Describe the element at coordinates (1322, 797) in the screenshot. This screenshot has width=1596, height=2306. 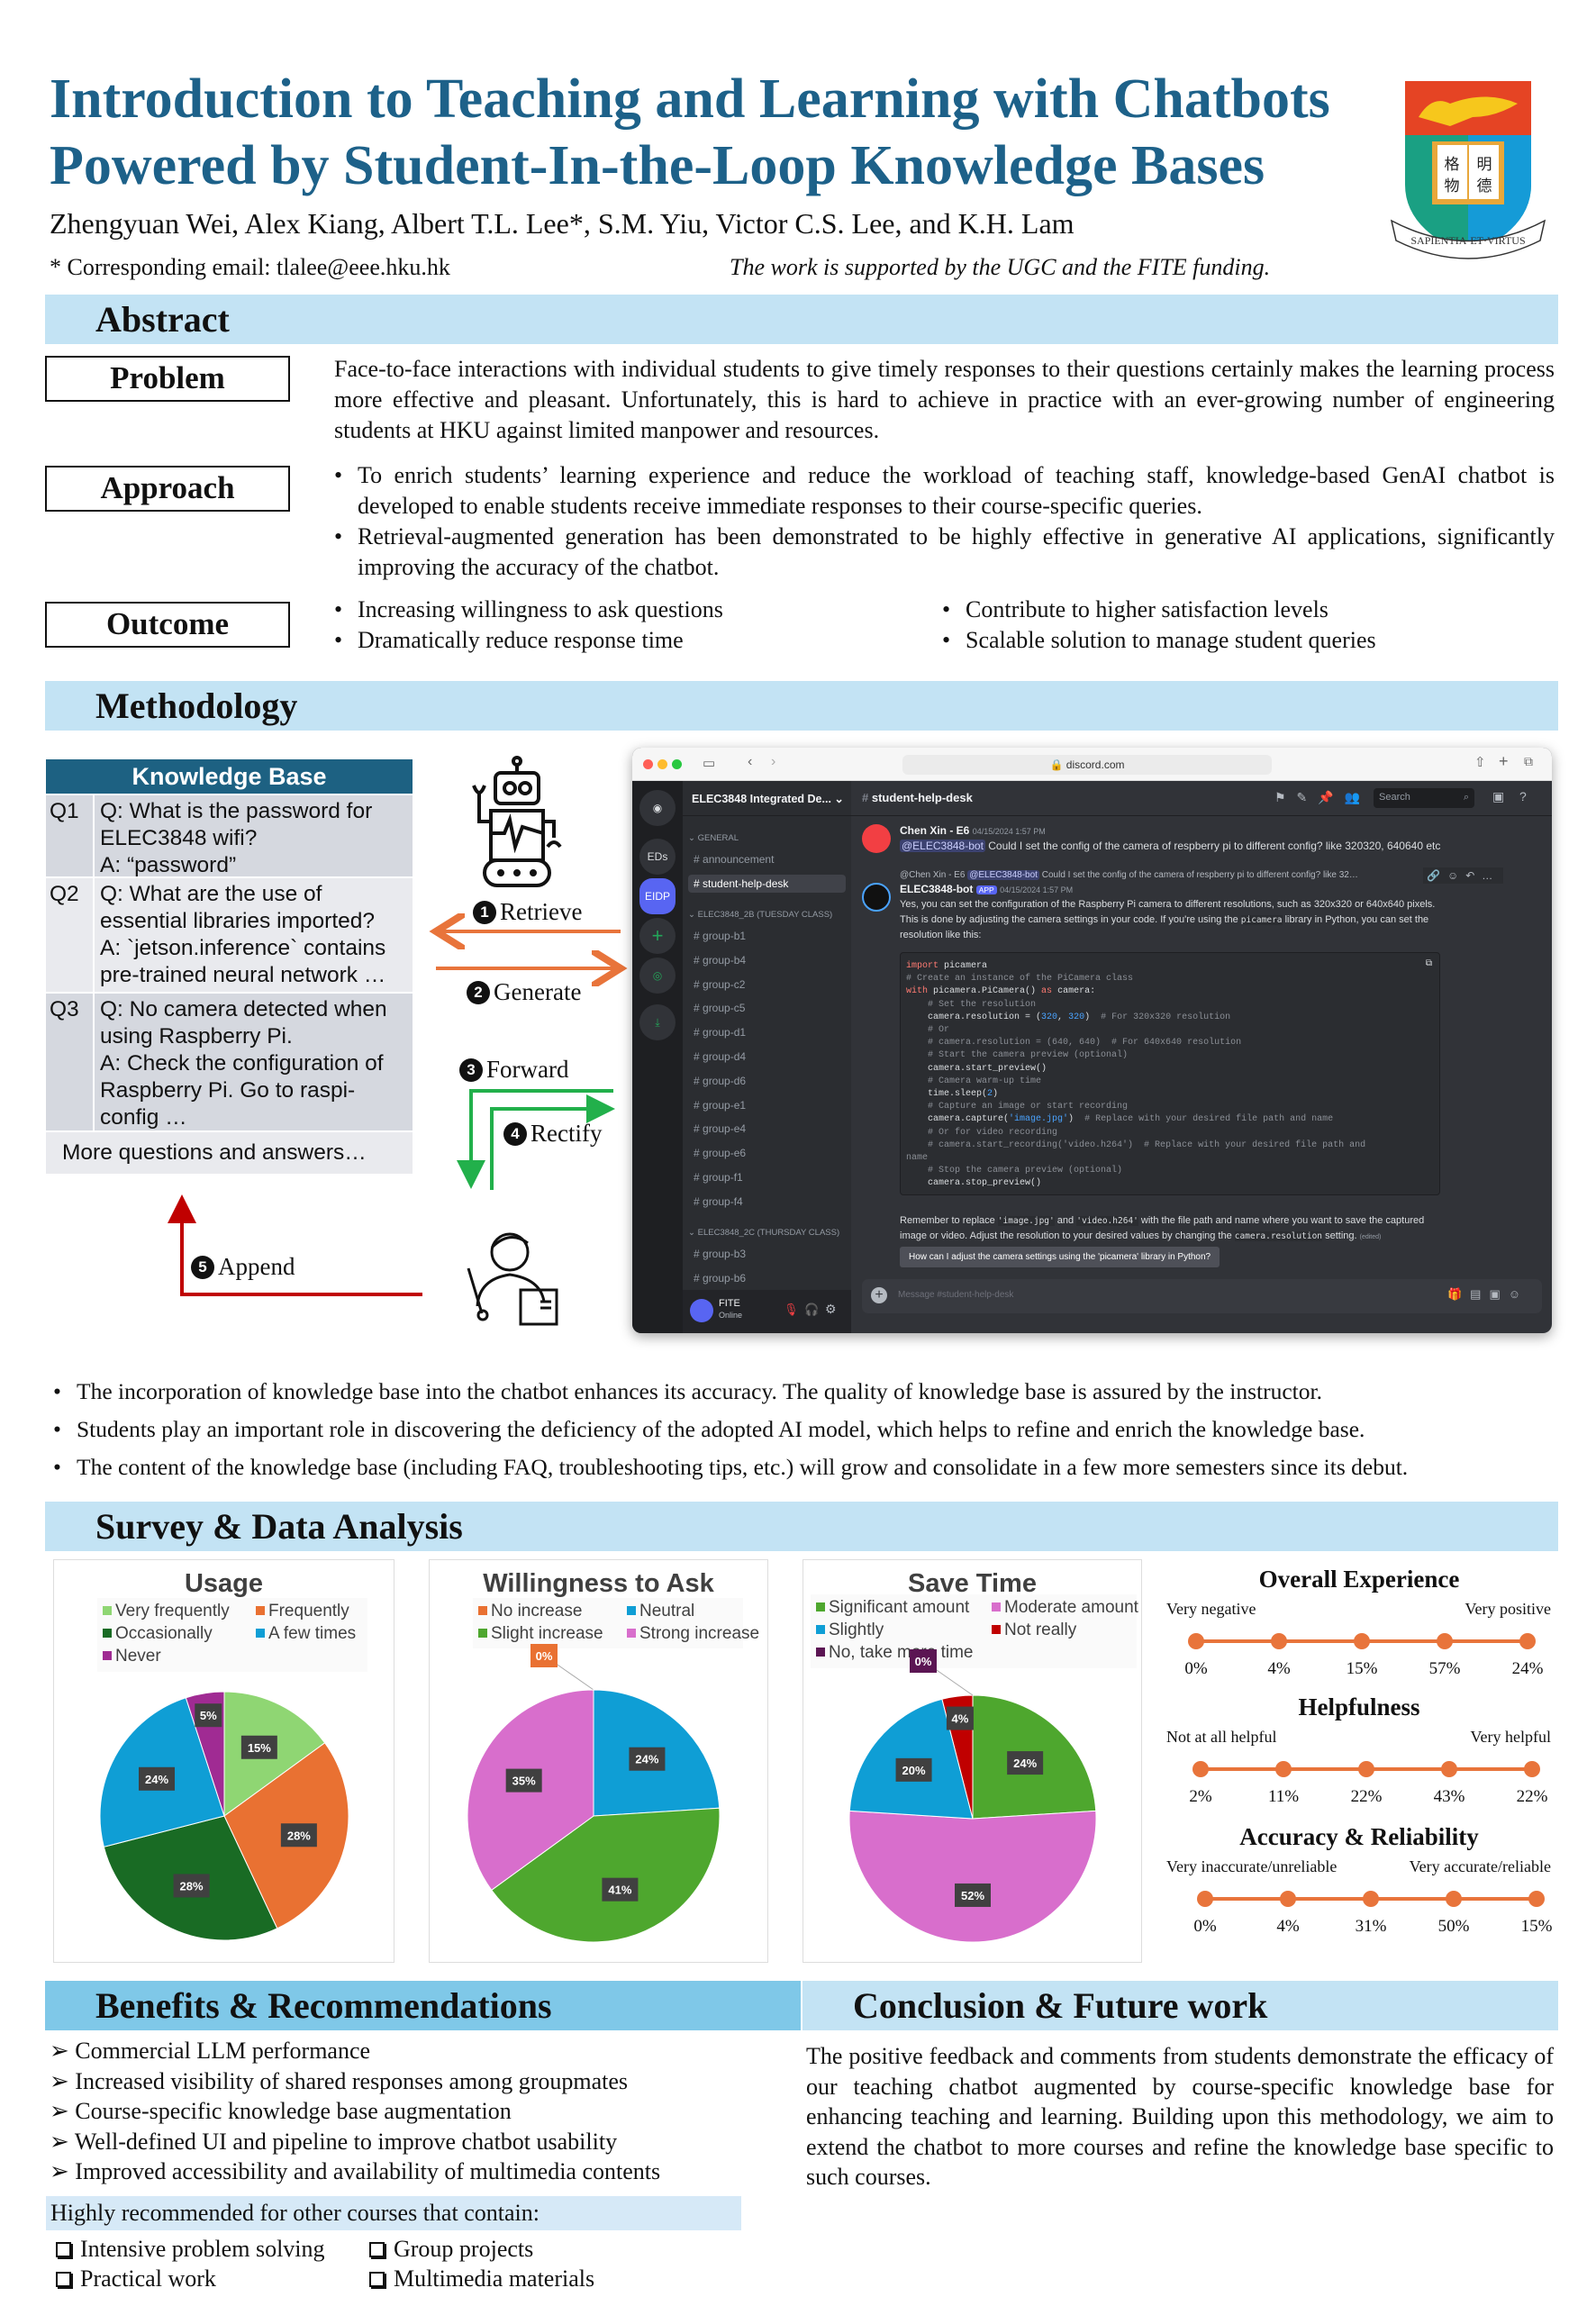
I see `header-icons: ⚑✎📌👥` at that location.